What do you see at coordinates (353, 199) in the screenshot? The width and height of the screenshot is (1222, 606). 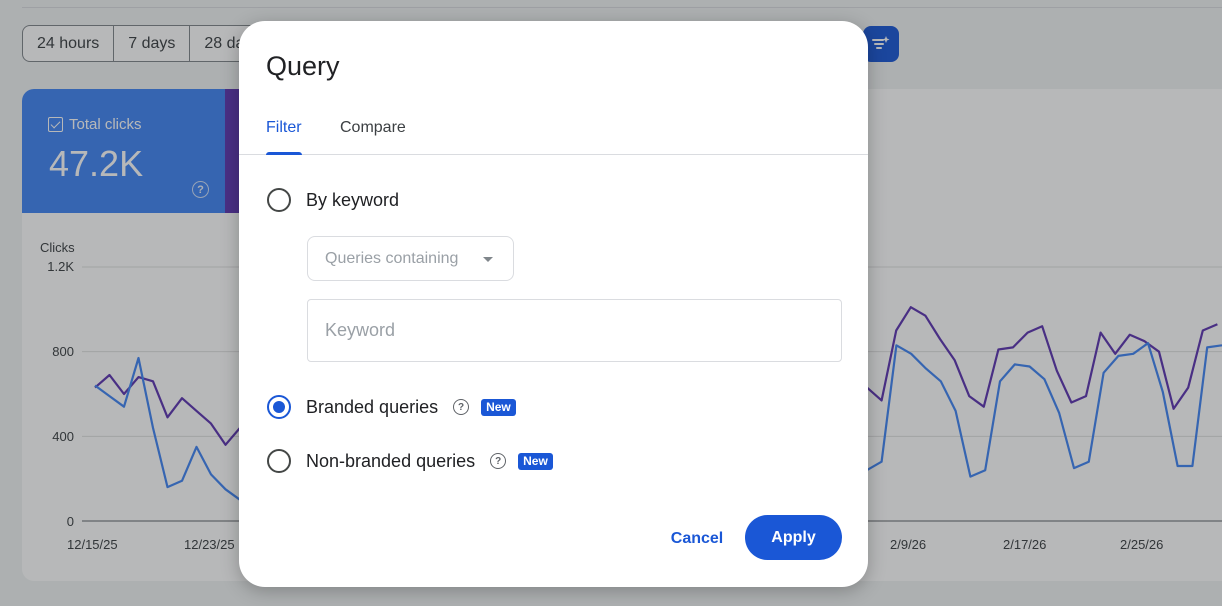 I see `by-keyword-label: By keyword` at bounding box center [353, 199].